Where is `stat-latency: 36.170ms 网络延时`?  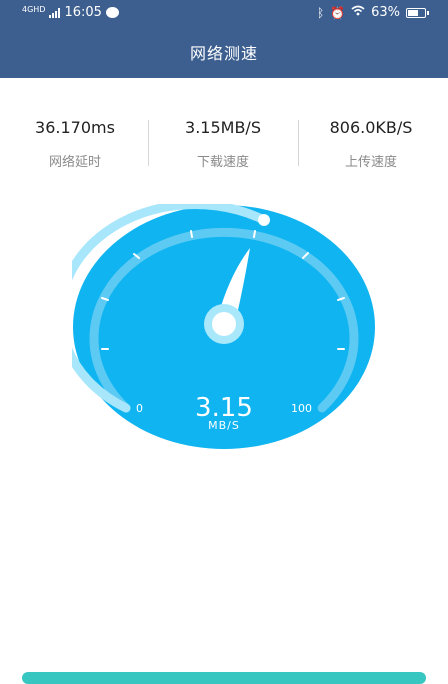 stat-latency: 36.170ms 网络延时 is located at coordinates (75, 141).